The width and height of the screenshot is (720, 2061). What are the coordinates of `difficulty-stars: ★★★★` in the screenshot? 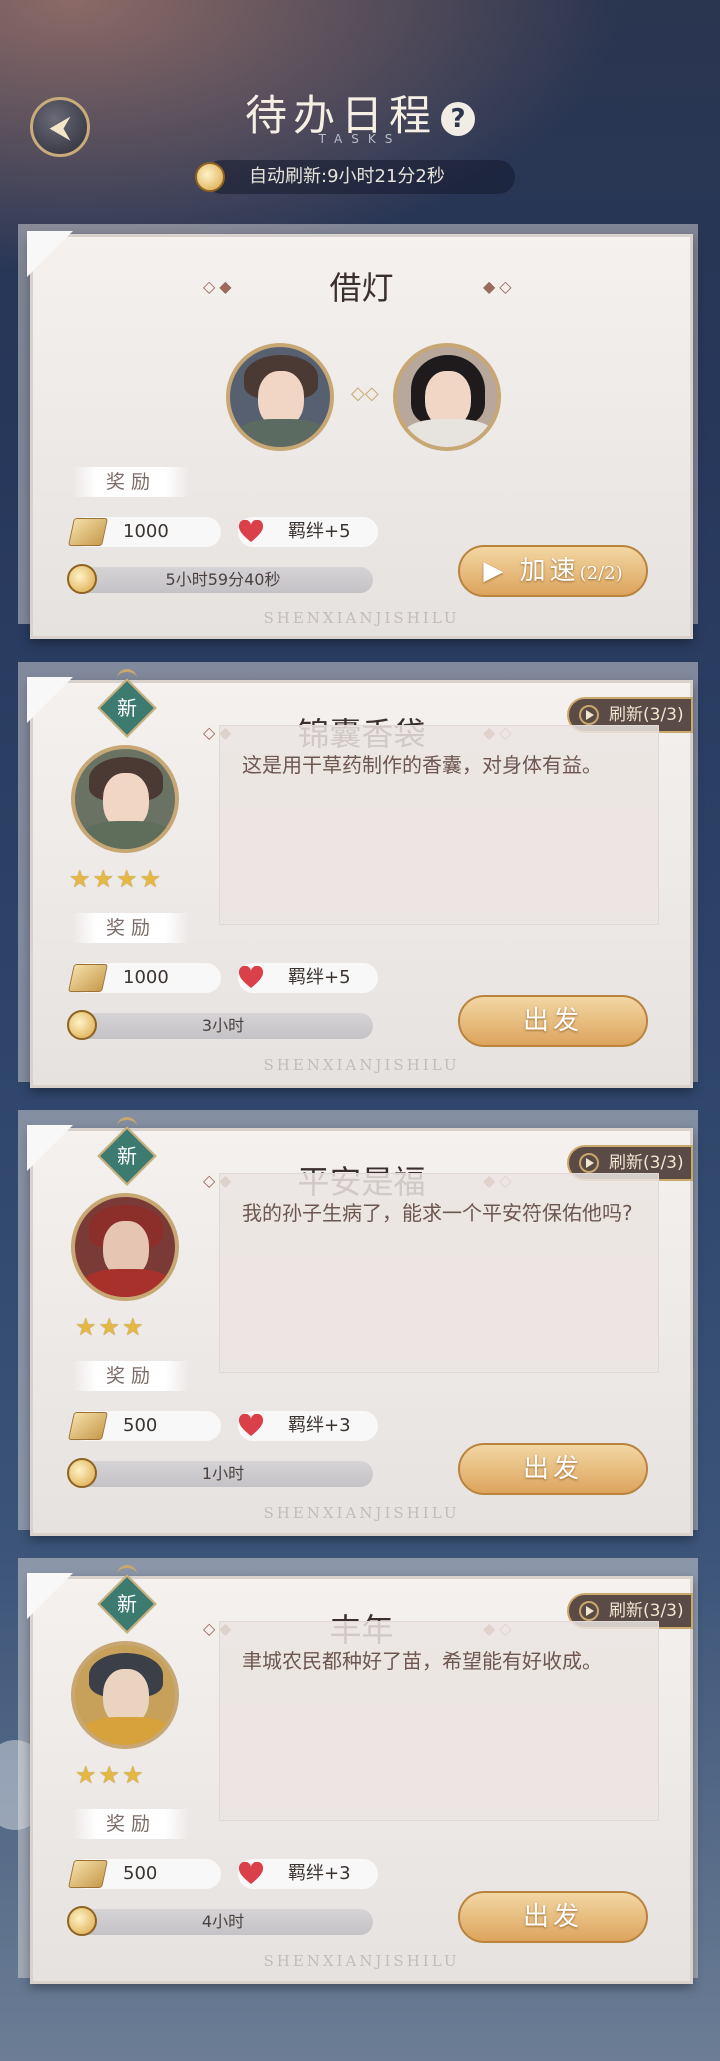 It's located at (116, 879).